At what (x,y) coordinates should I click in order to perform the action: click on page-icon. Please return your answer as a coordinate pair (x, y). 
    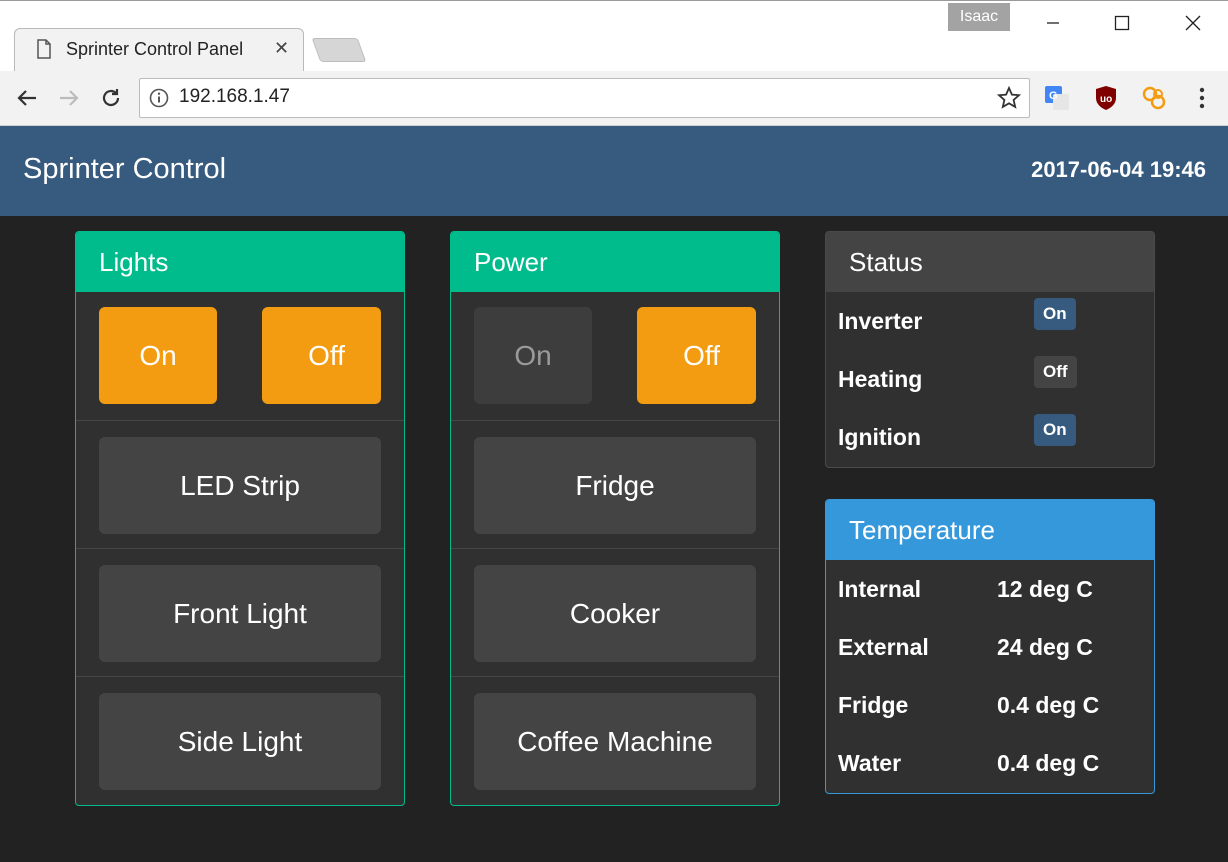
    Looking at the image, I should click on (44, 49).